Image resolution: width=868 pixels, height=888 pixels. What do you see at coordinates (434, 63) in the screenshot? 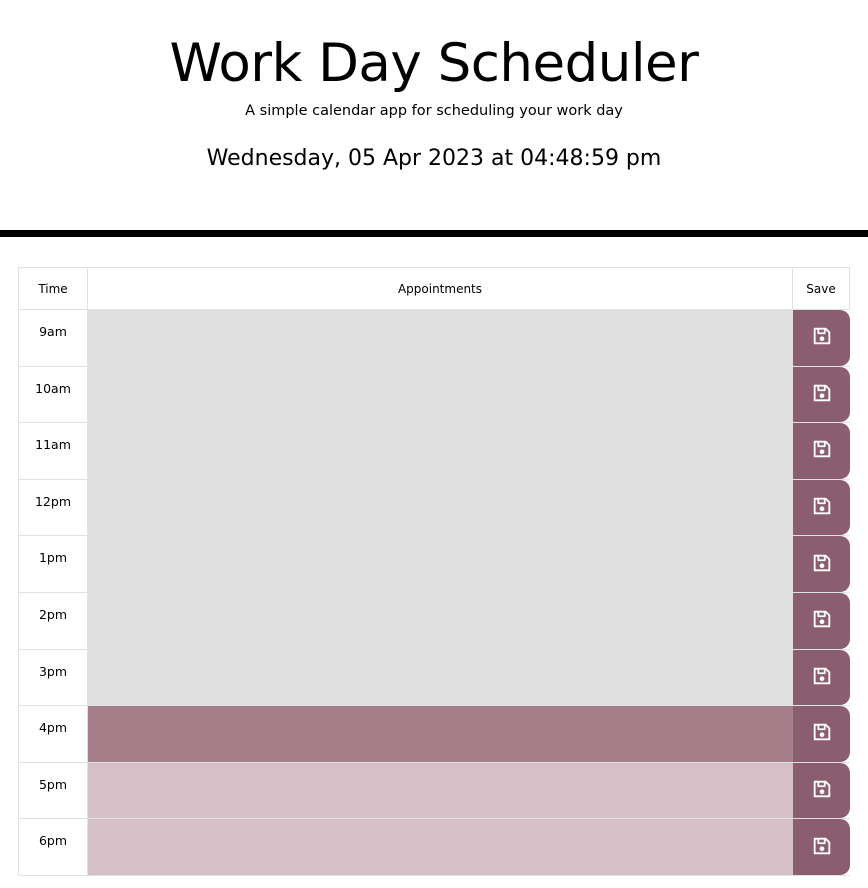
I see `page-title: Work Day Scheduler` at bounding box center [434, 63].